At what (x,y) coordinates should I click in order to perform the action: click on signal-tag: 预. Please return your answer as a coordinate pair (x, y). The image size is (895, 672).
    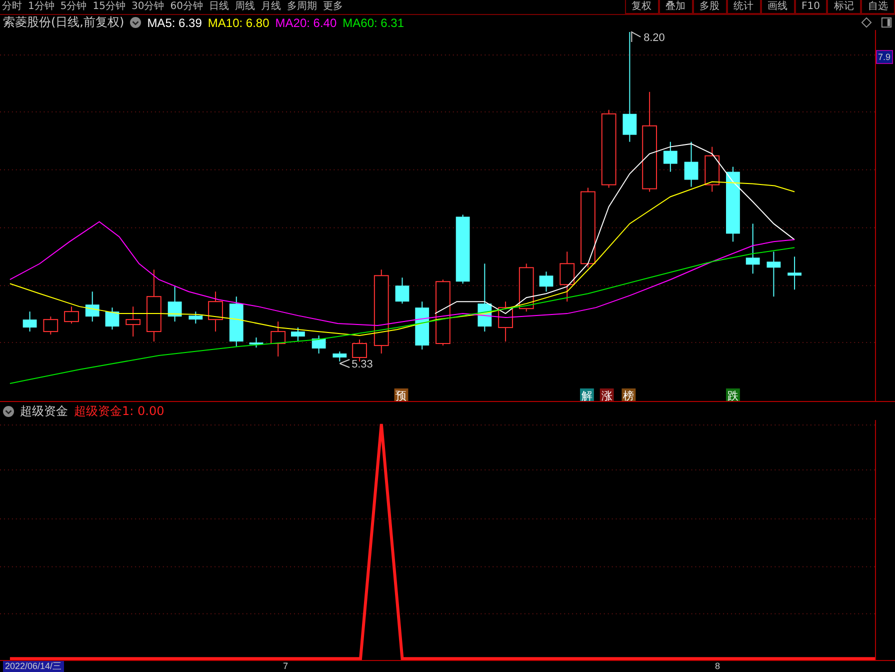
    Looking at the image, I should click on (401, 395).